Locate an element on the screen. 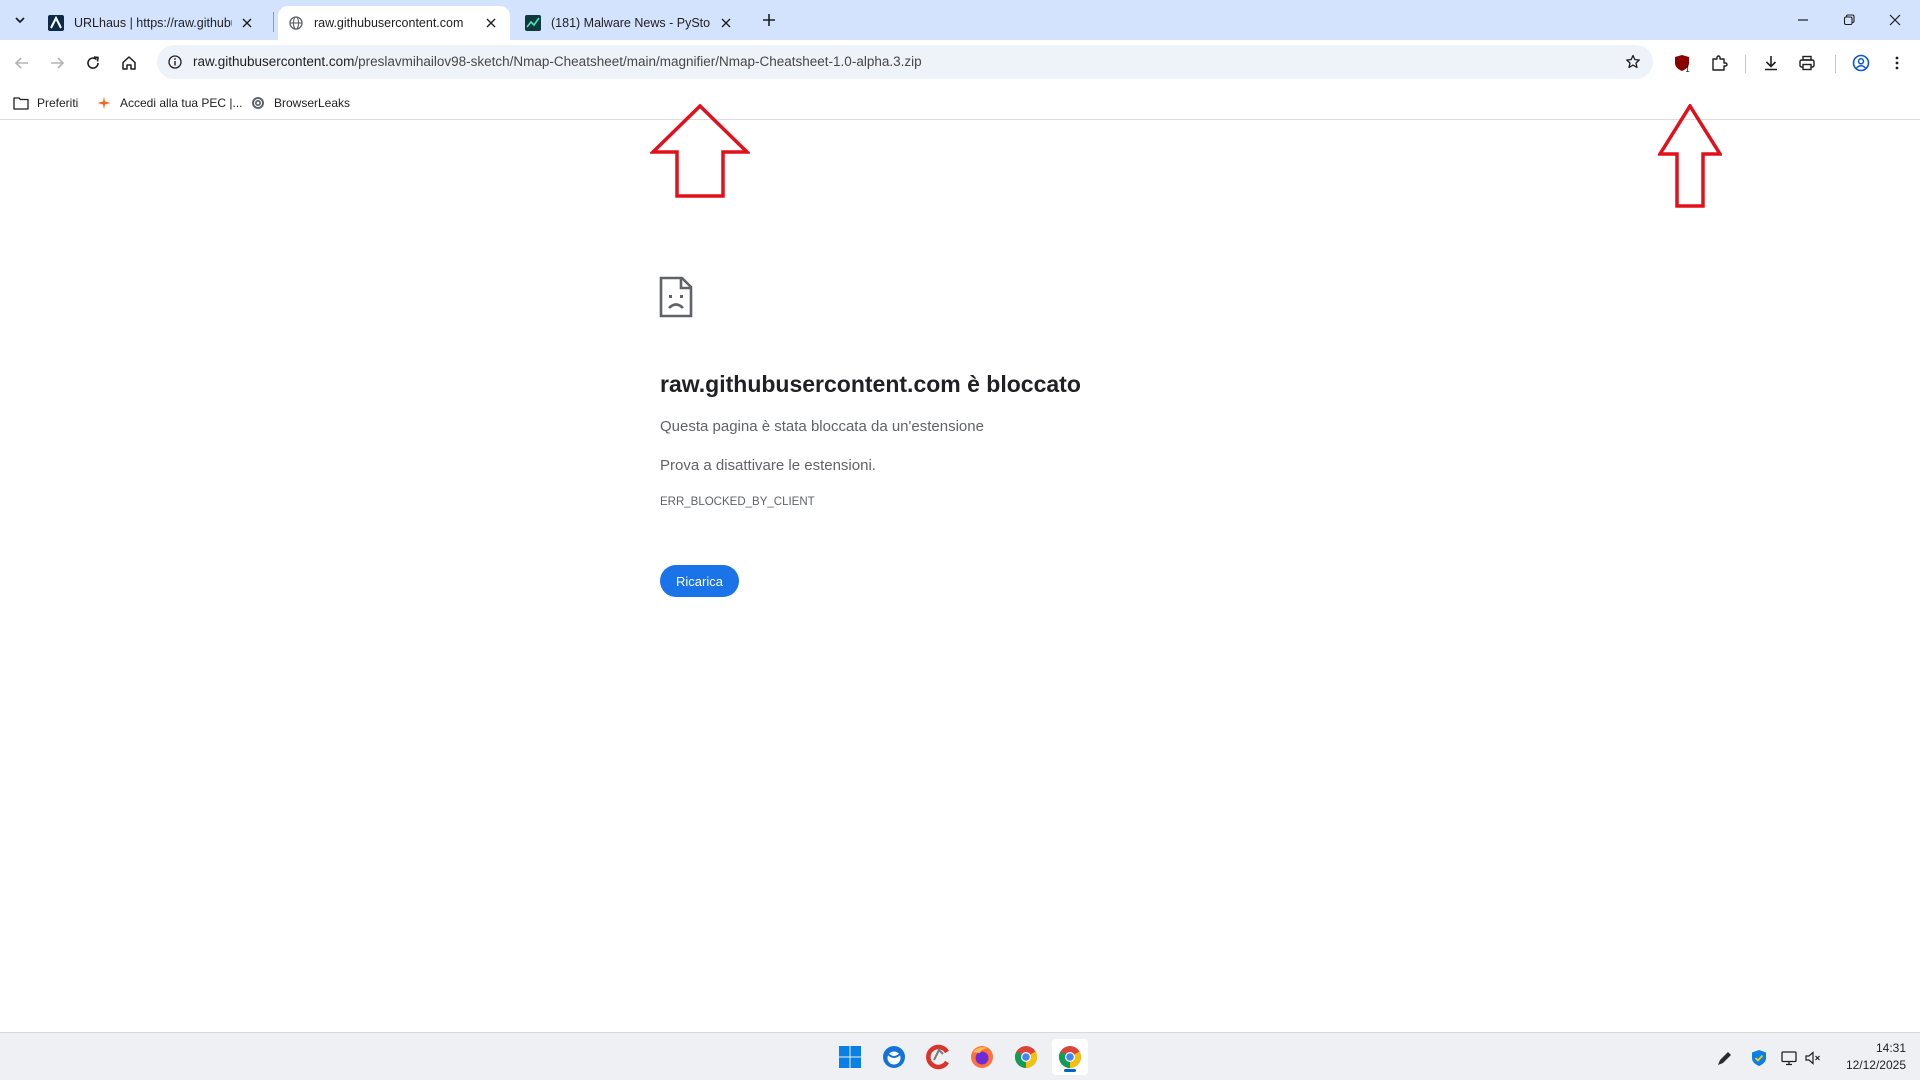 This screenshot has height=1080, width=1920. chart-favicon-icon is located at coordinates (533, 23).